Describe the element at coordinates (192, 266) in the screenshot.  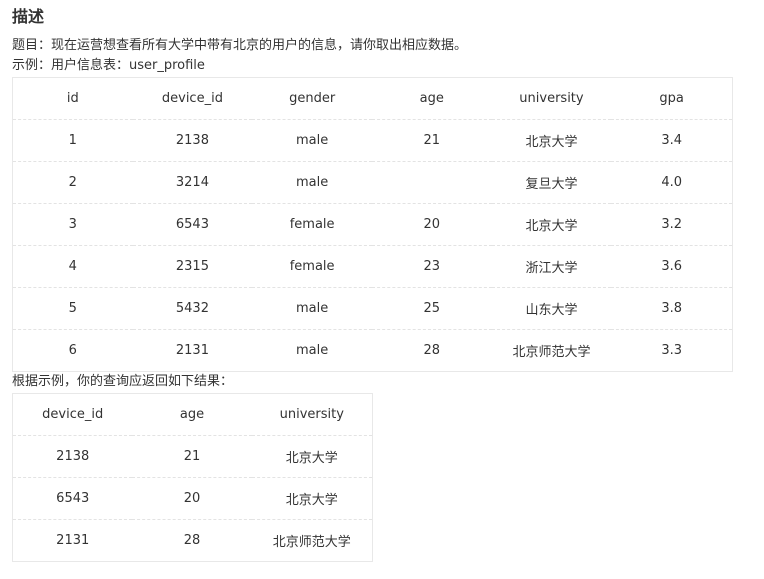
I see `cell-device-id: 2315` at that location.